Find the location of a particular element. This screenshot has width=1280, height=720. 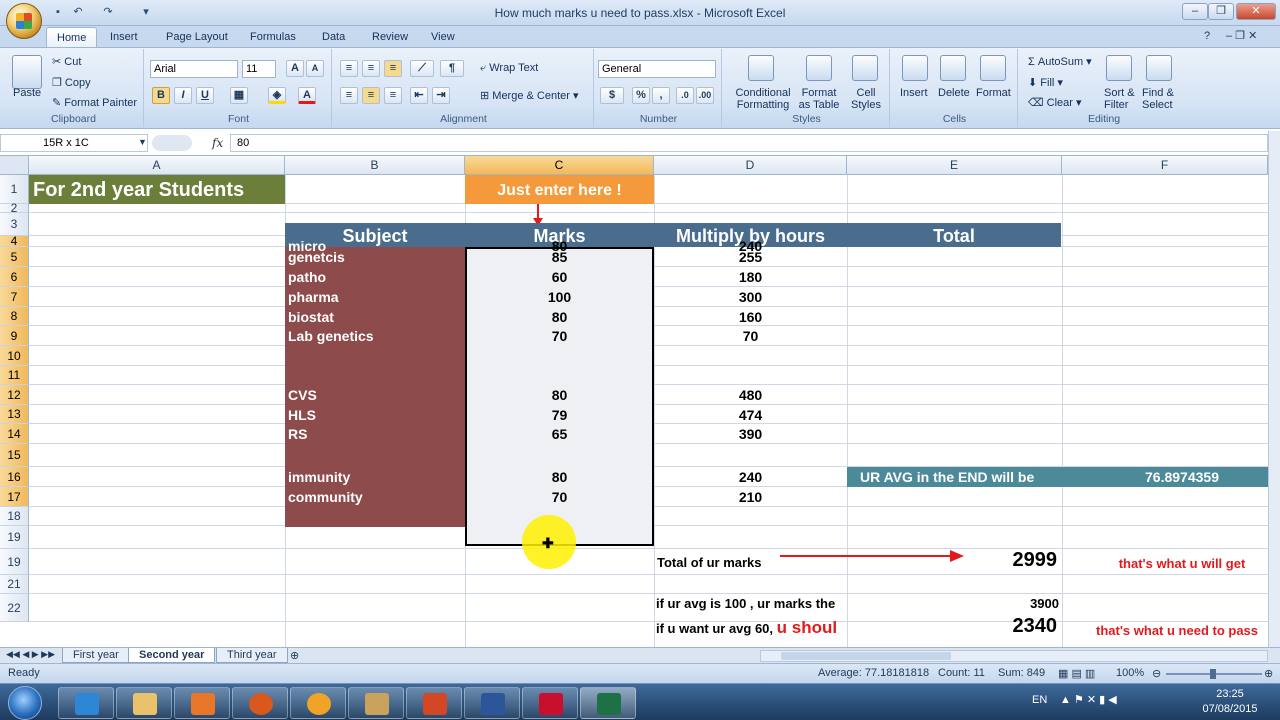

copy-button: ❐ Copy is located at coordinates (71, 82).